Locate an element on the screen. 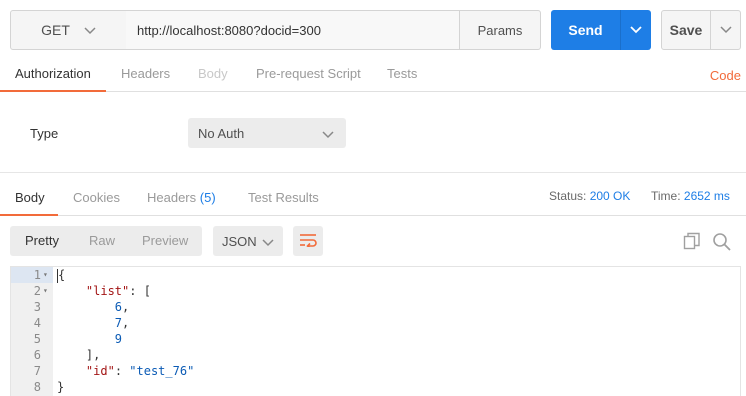 The height and width of the screenshot is (396, 746). tab-prerequest-label: Pre-request Script is located at coordinates (308, 73).